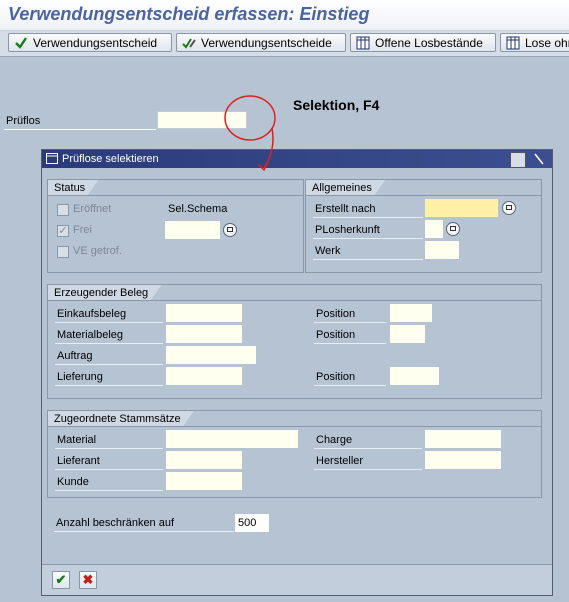 The height and width of the screenshot is (602, 569). Describe the element at coordinates (204, 376) in the screenshot. I see `lieferung-input` at that location.